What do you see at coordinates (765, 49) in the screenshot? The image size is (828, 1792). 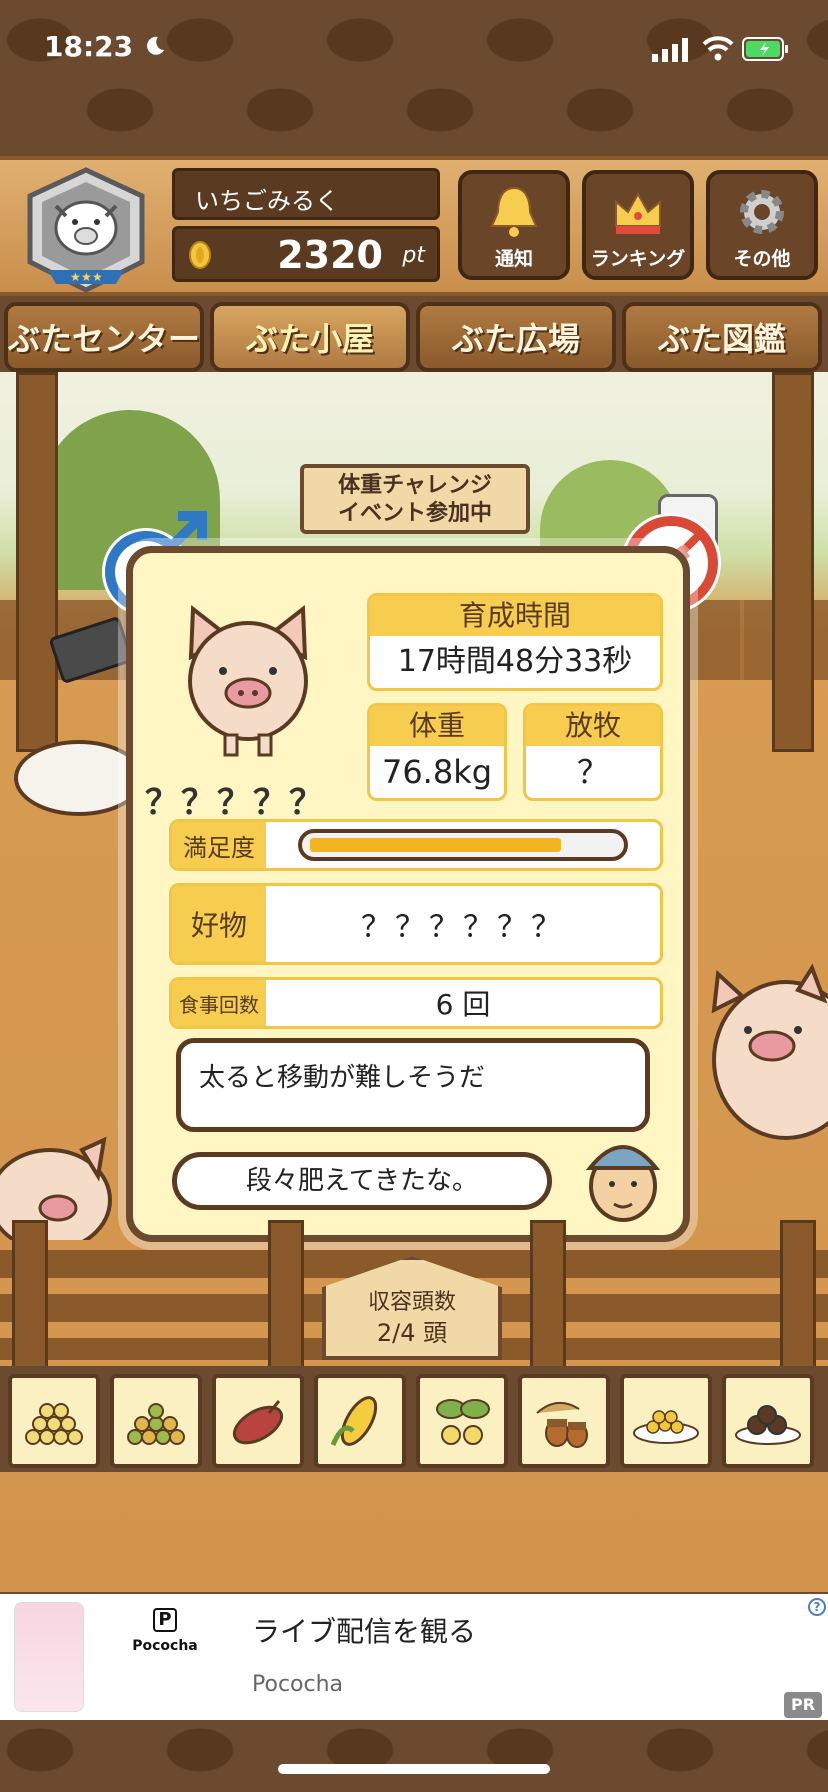 I see `battery-icon` at bounding box center [765, 49].